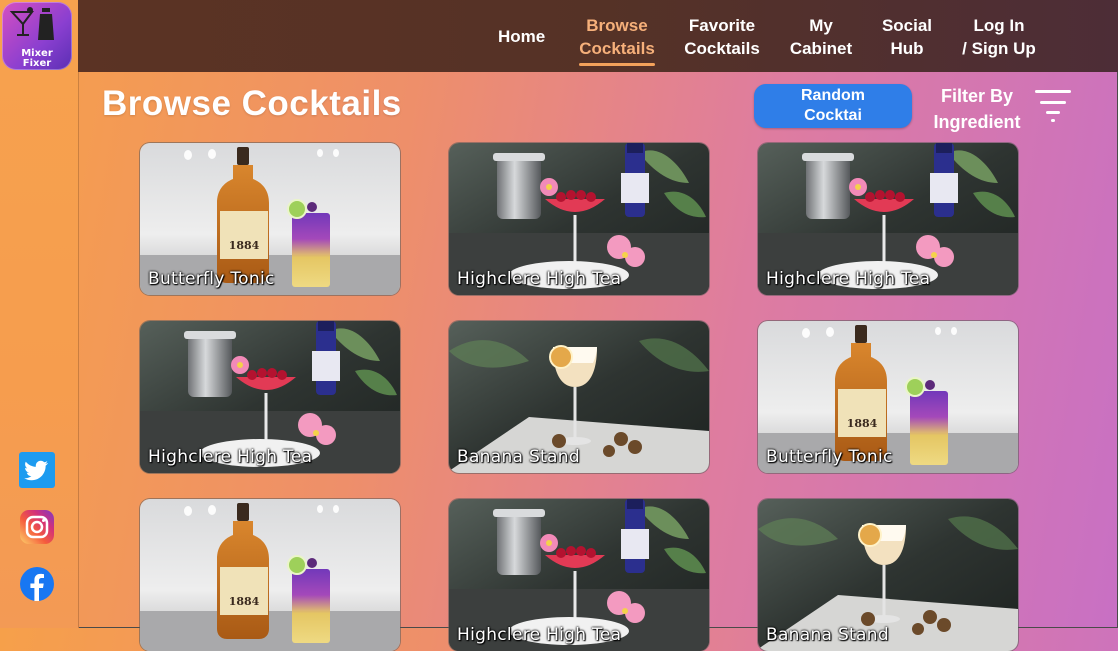 This screenshot has width=1118, height=651. What do you see at coordinates (999, 25) in the screenshot?
I see `nav-login-label-line1: Log In` at bounding box center [999, 25].